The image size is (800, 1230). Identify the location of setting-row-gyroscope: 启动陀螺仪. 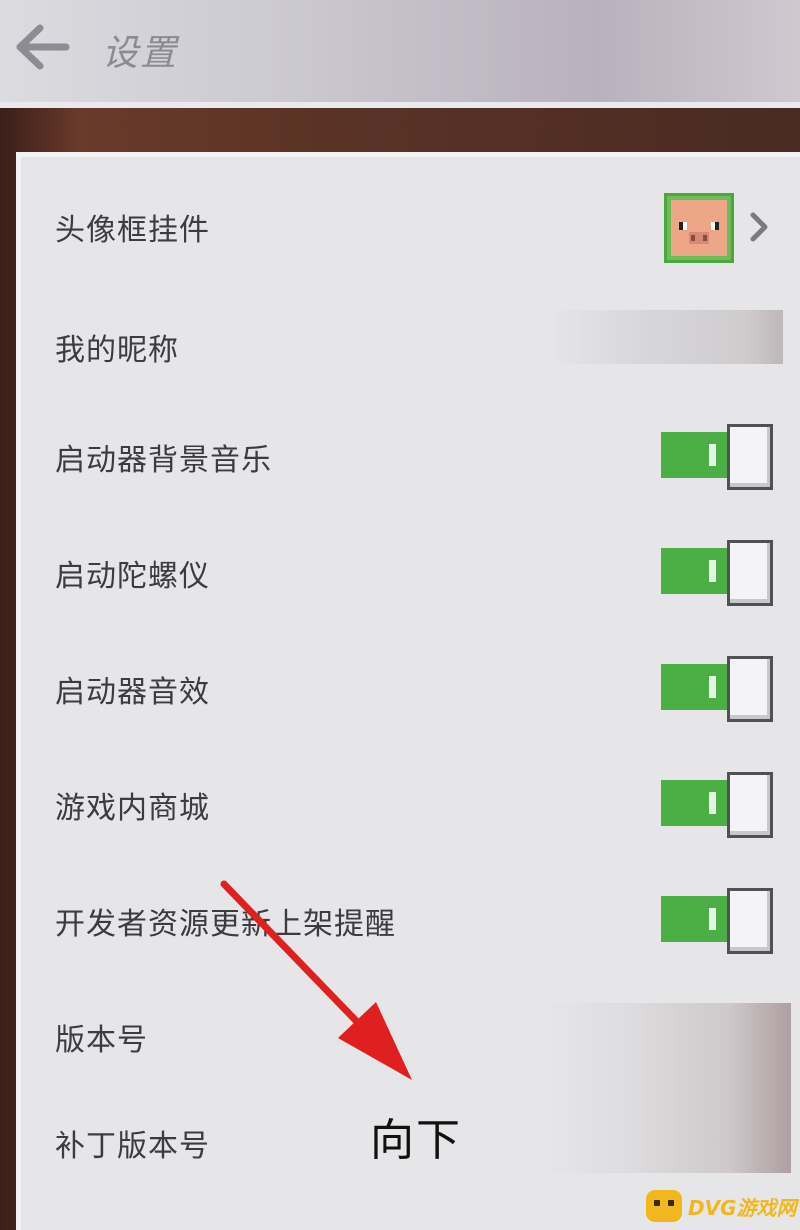
(410, 573).